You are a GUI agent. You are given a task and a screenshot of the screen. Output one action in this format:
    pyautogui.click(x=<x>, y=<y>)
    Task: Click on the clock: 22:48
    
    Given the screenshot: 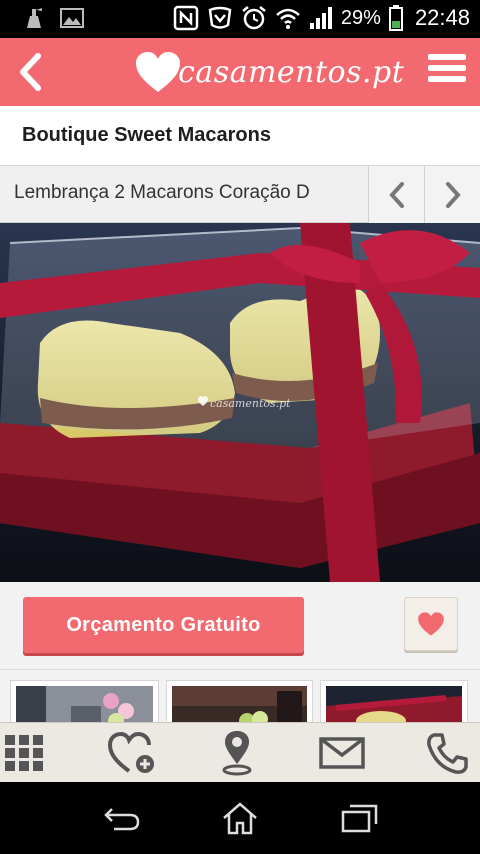 What is the action you would take?
    pyautogui.click(x=442, y=17)
    